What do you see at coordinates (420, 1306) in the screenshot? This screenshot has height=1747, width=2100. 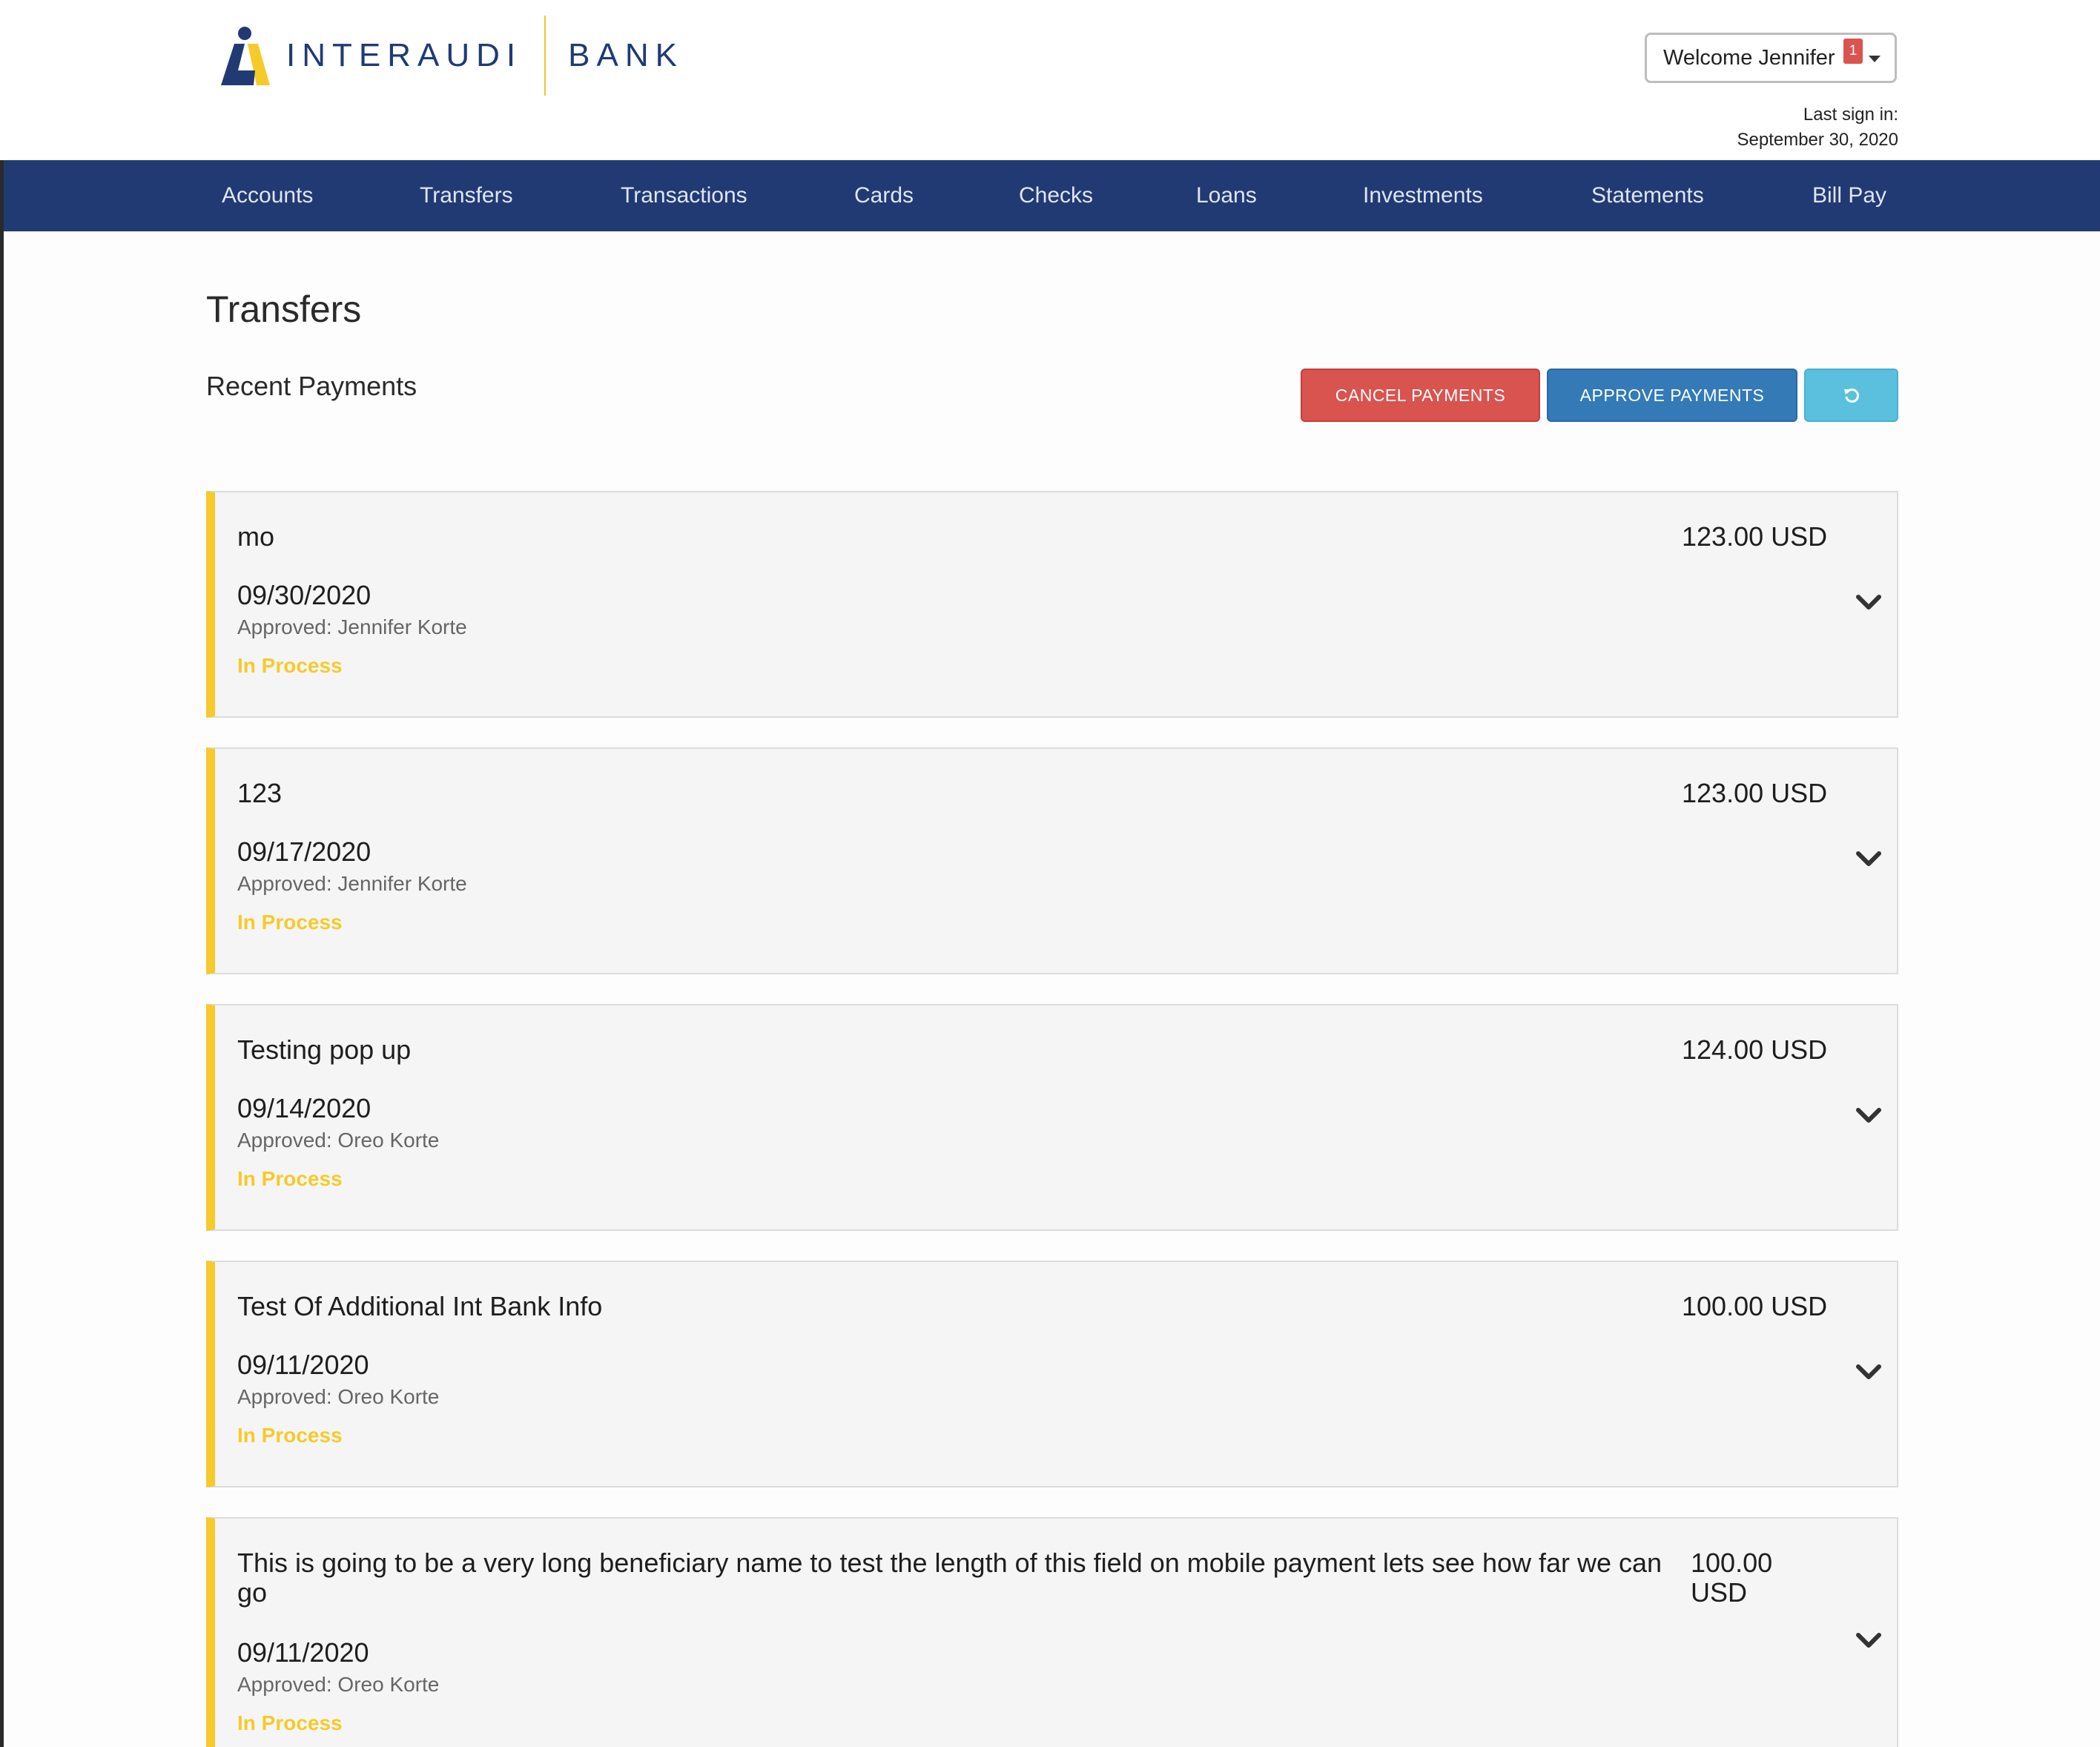 I see `beneficiary-name: Test Of Additional Int Bank Info` at bounding box center [420, 1306].